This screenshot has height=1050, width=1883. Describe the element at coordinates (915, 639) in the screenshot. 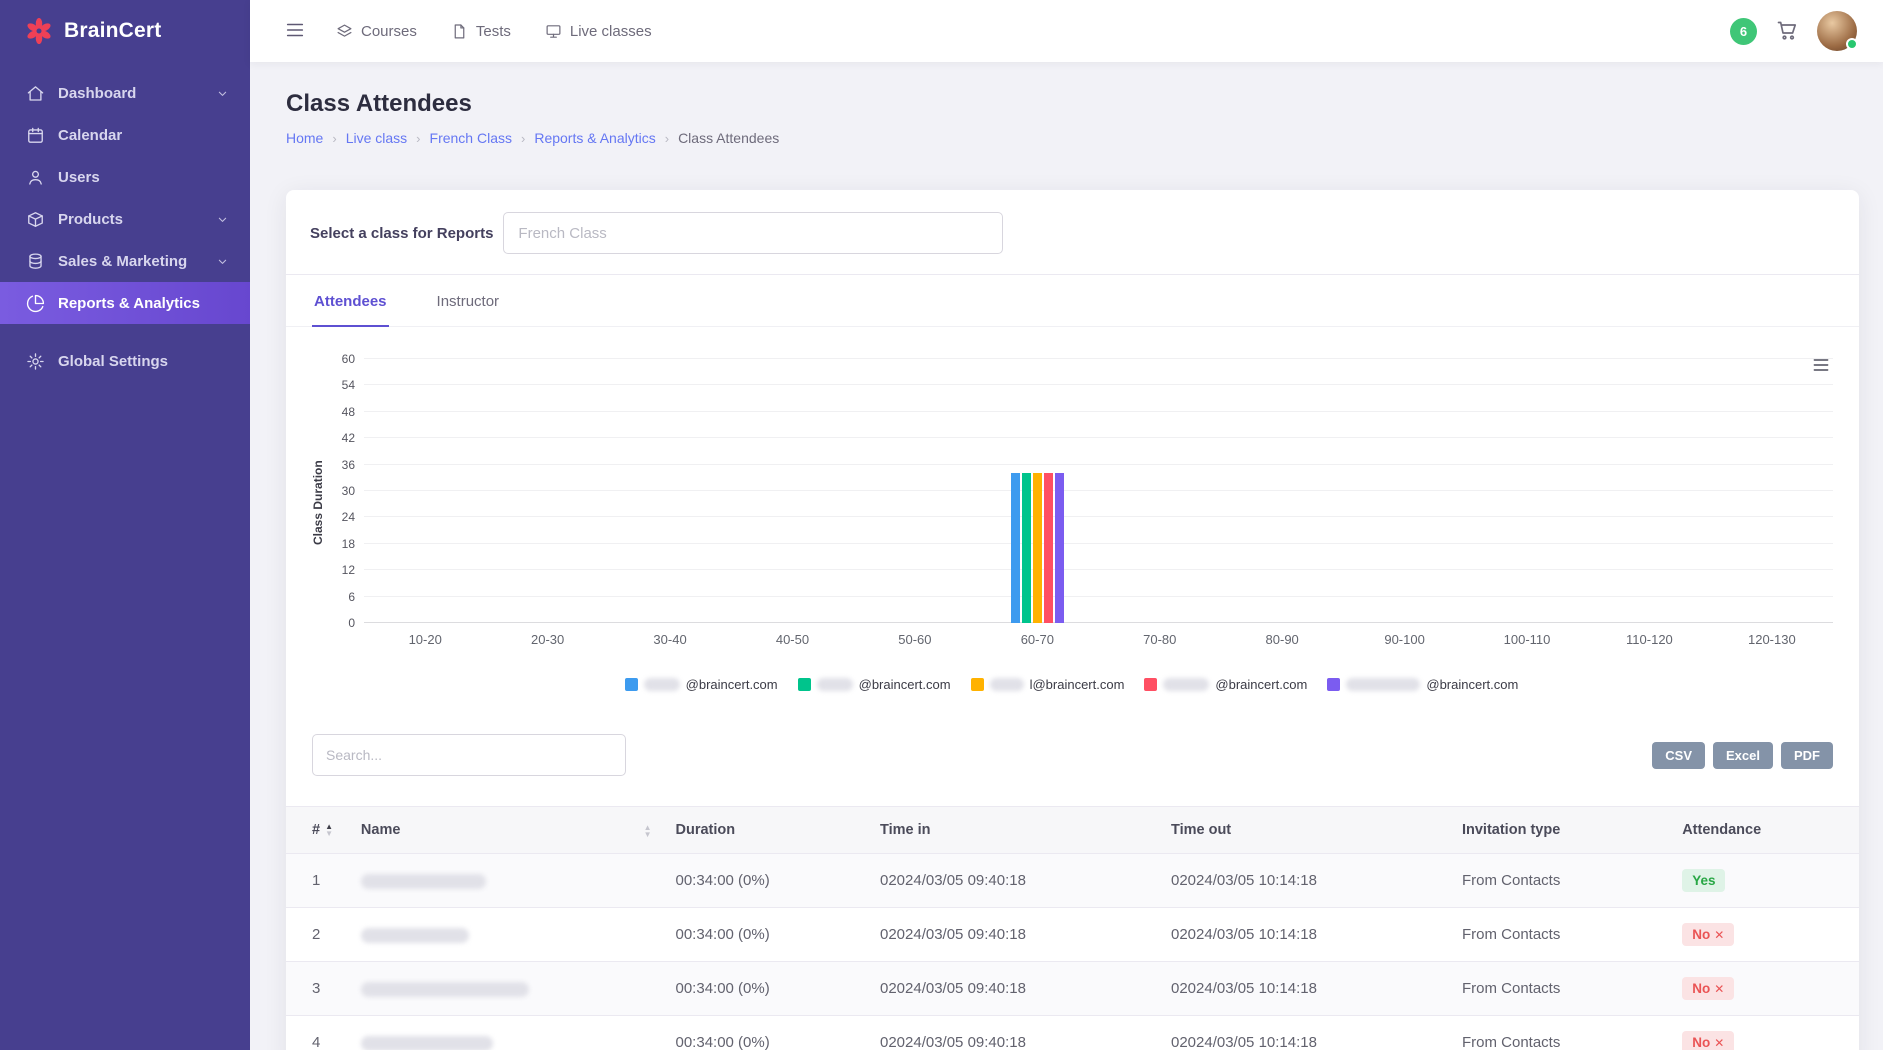

I see `x-tick-label: 50-60` at that location.